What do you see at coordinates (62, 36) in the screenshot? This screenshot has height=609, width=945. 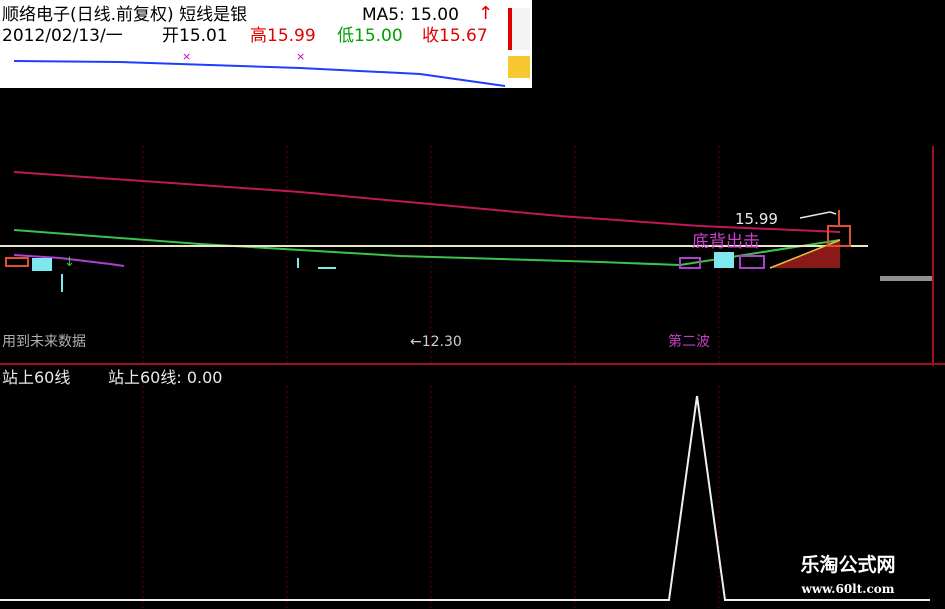 I see `date-label: 2012/02/13/一` at bounding box center [62, 36].